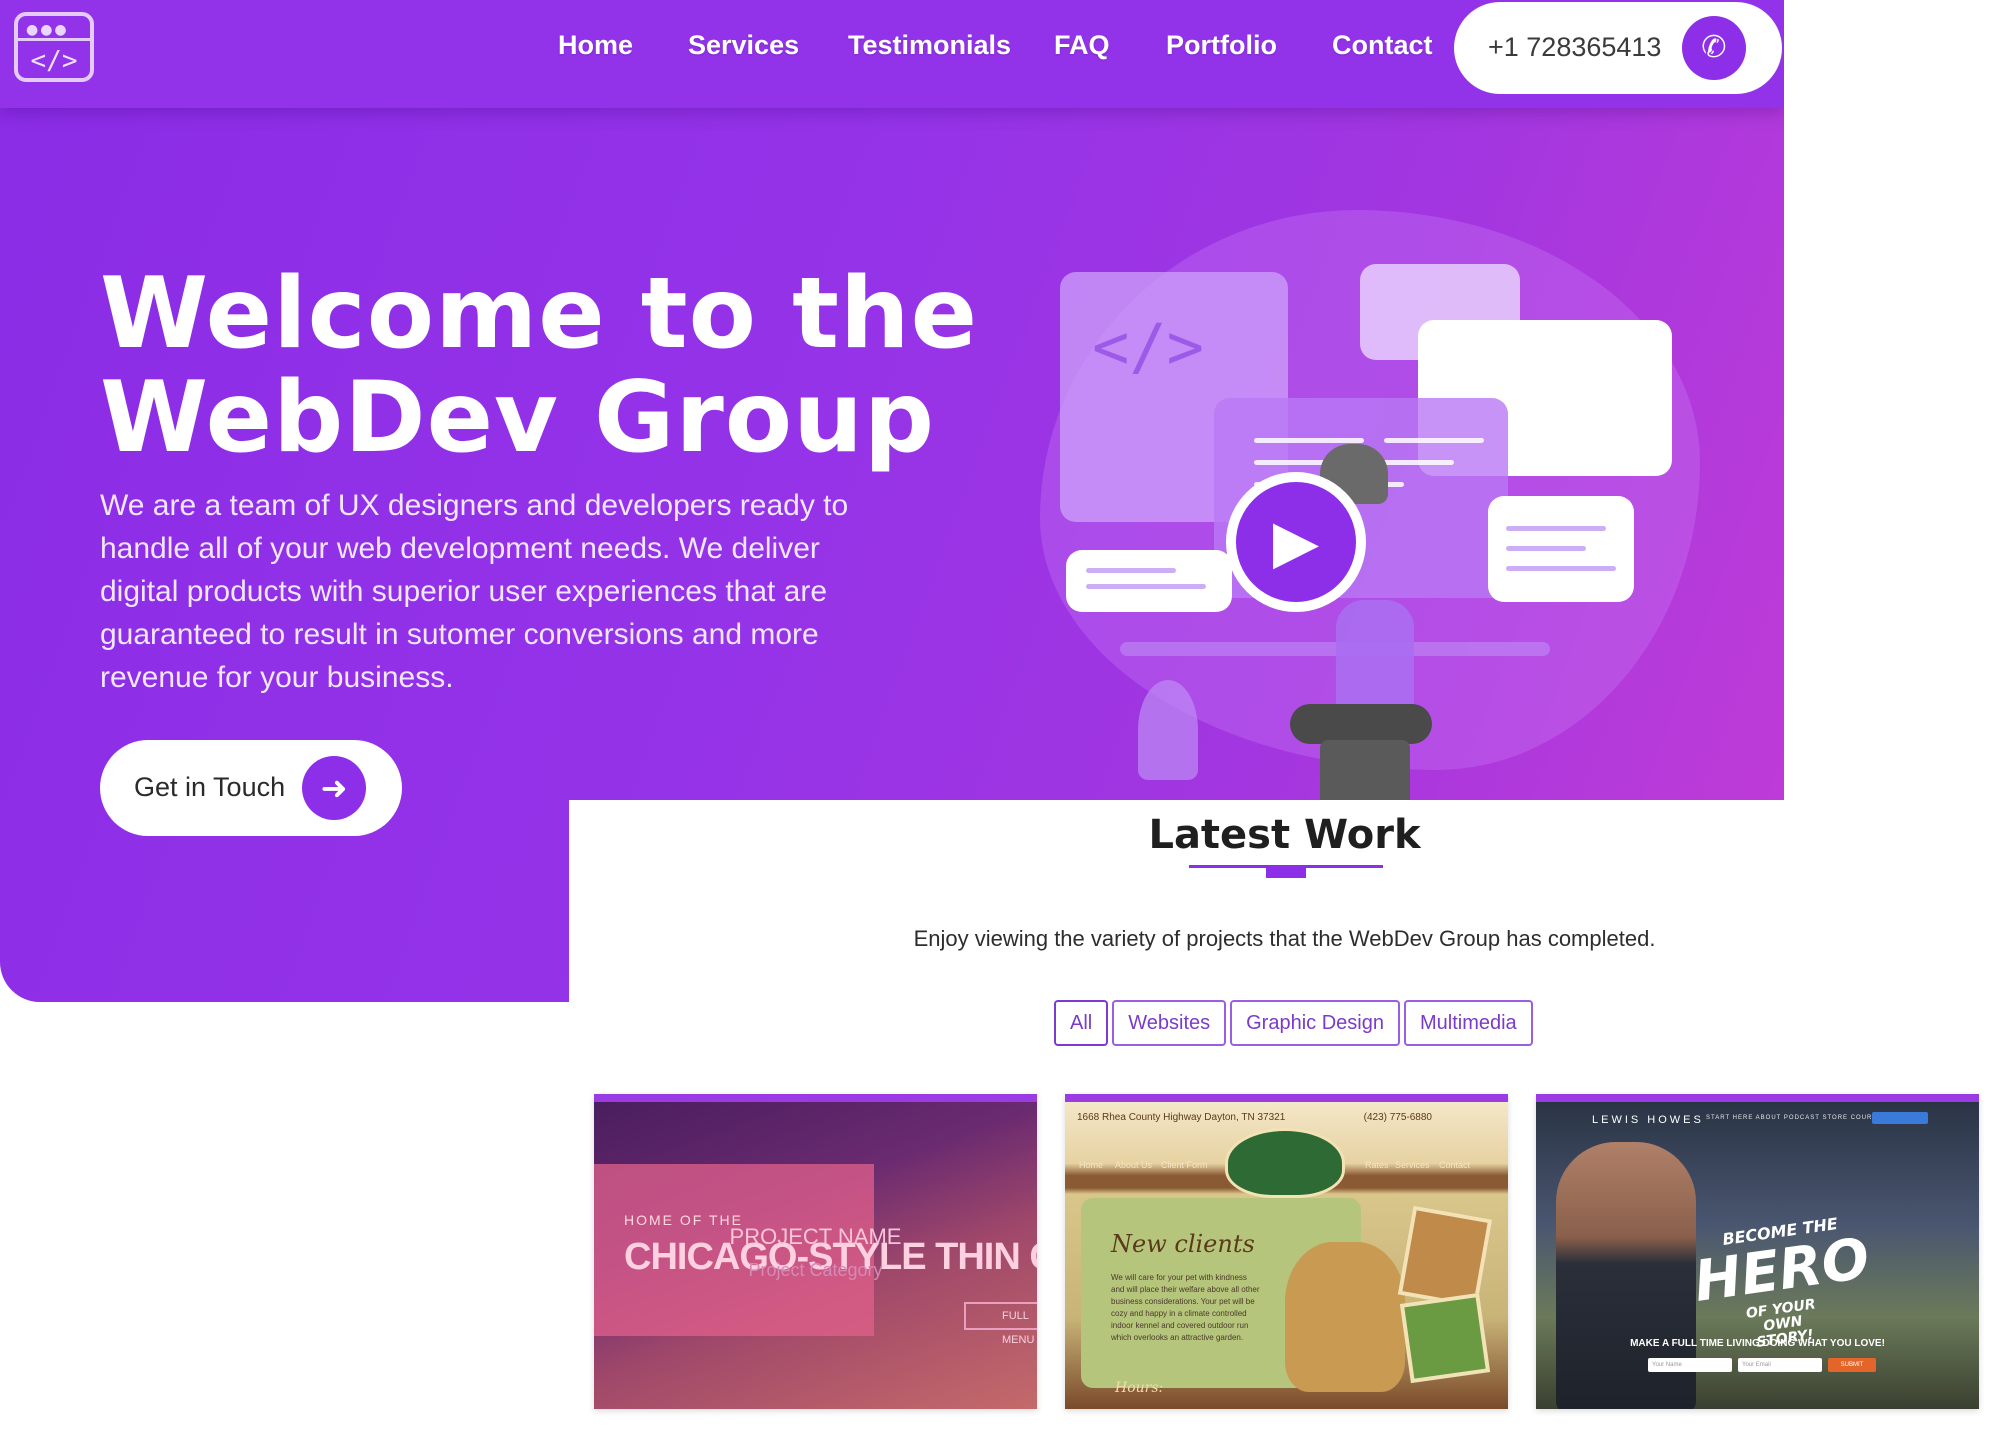  I want to click on filter-multimedia: Multimedia, so click(1468, 1023).